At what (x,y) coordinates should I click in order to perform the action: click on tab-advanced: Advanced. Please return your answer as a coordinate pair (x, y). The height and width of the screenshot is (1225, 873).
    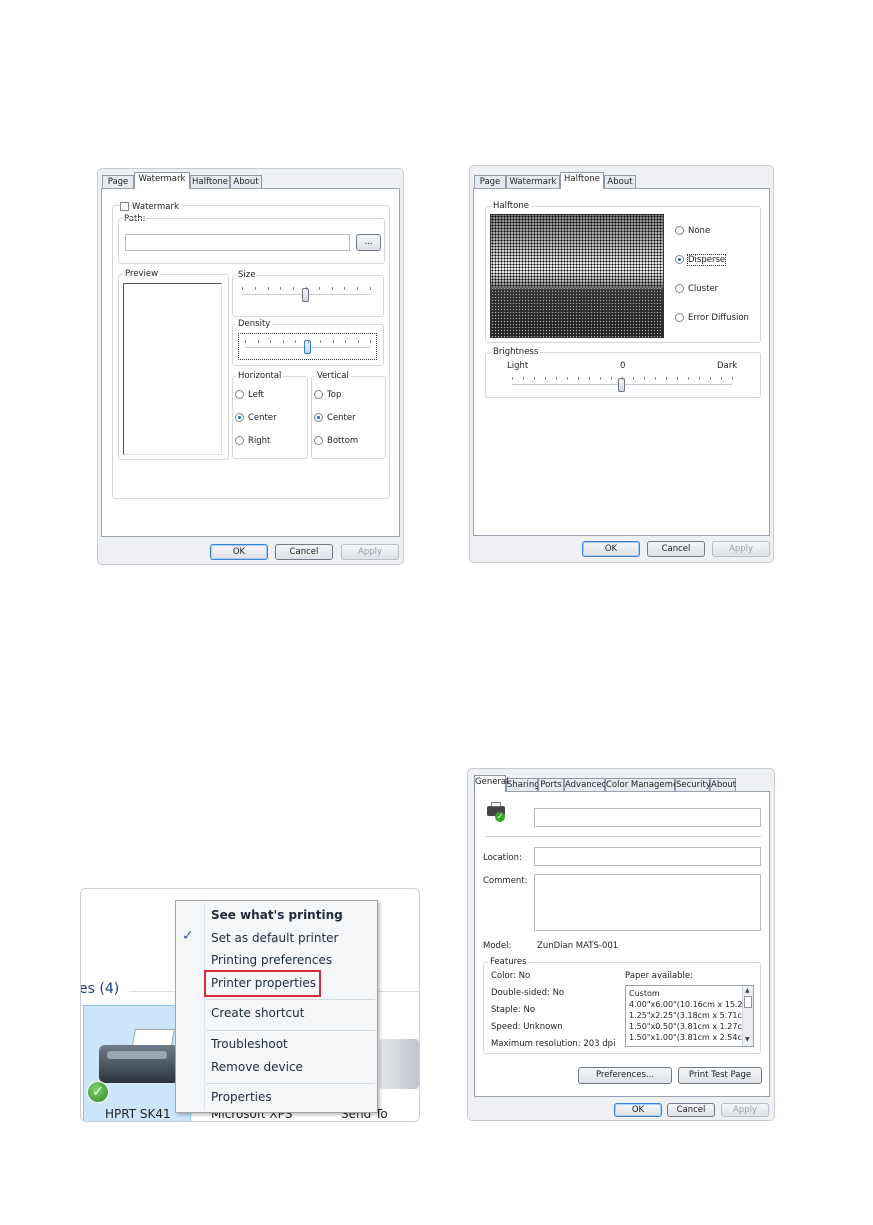
    Looking at the image, I should click on (585, 785).